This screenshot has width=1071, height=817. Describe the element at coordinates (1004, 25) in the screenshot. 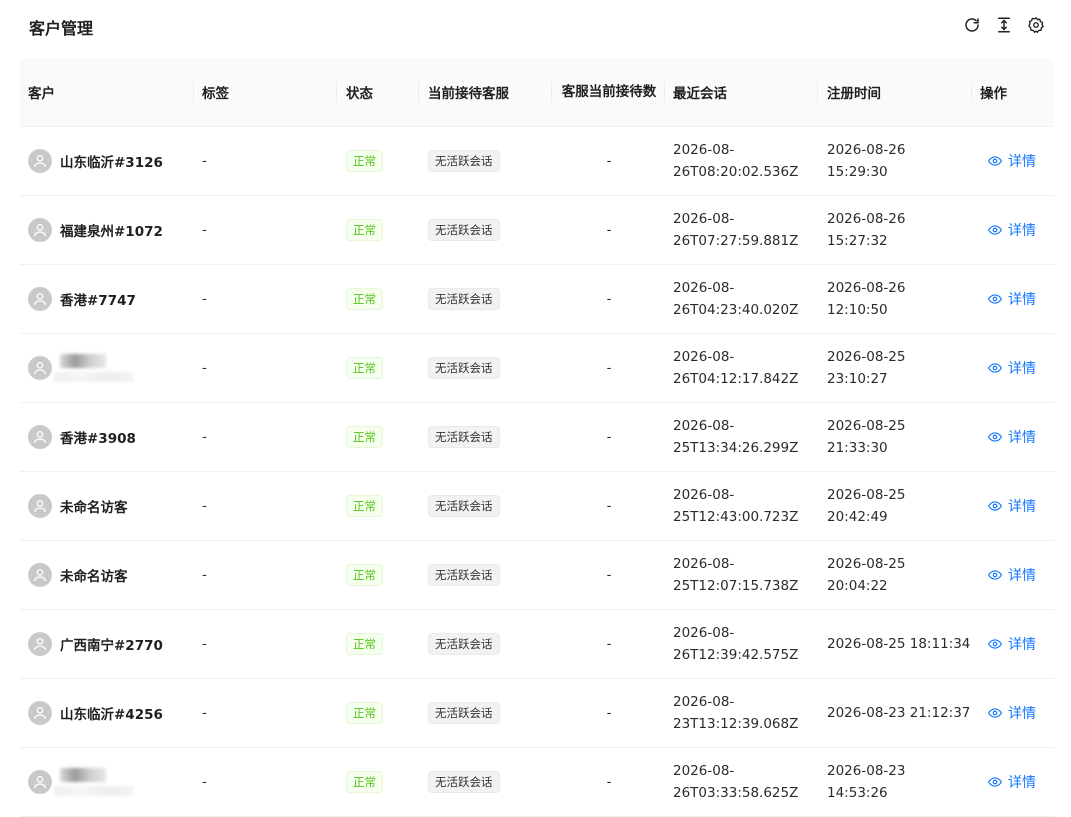

I see `density-button` at that location.